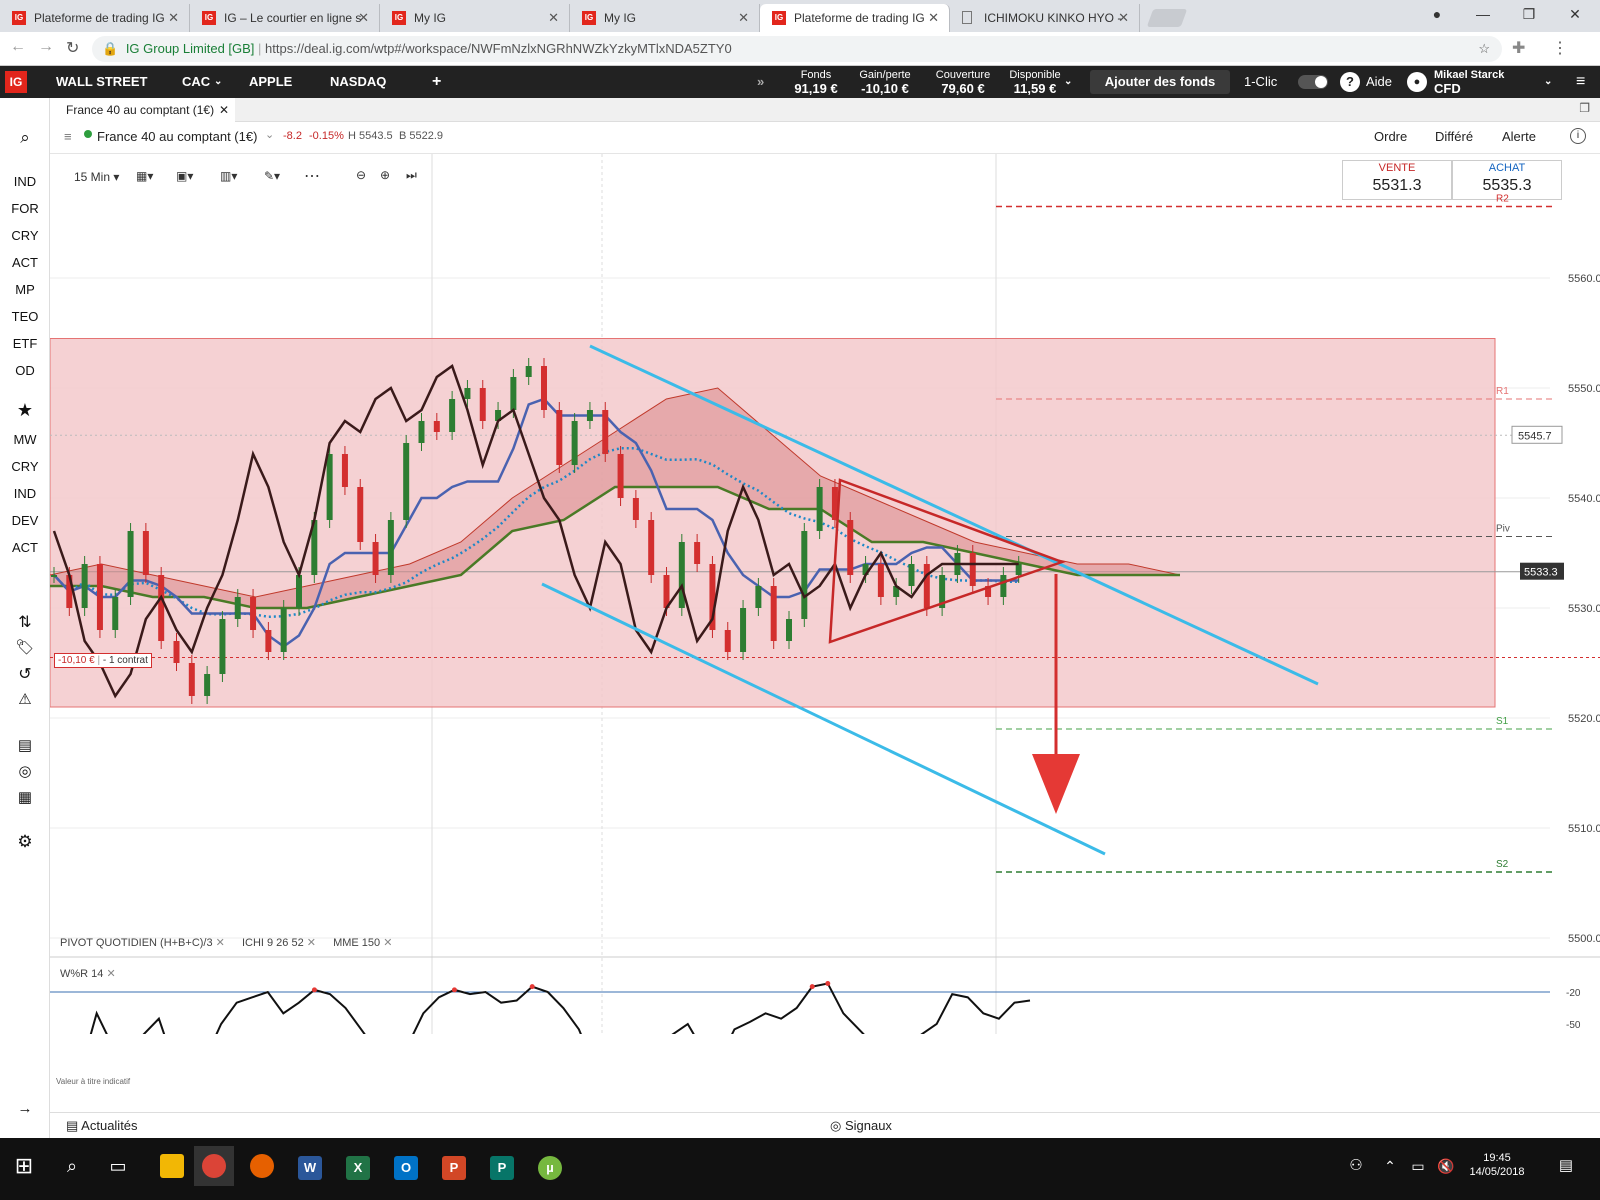 The width and height of the screenshot is (1600, 1200). I want to click on sidebar-item-od: OD, so click(25, 370).